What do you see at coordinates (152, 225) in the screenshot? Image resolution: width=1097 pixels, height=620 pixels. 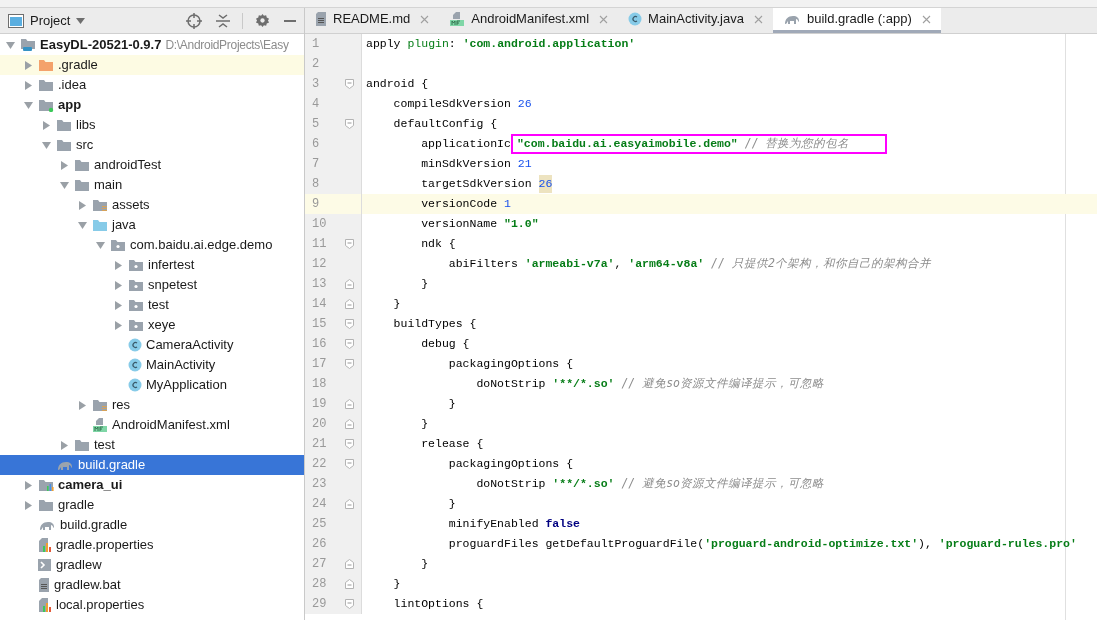 I see `tree-item: java` at bounding box center [152, 225].